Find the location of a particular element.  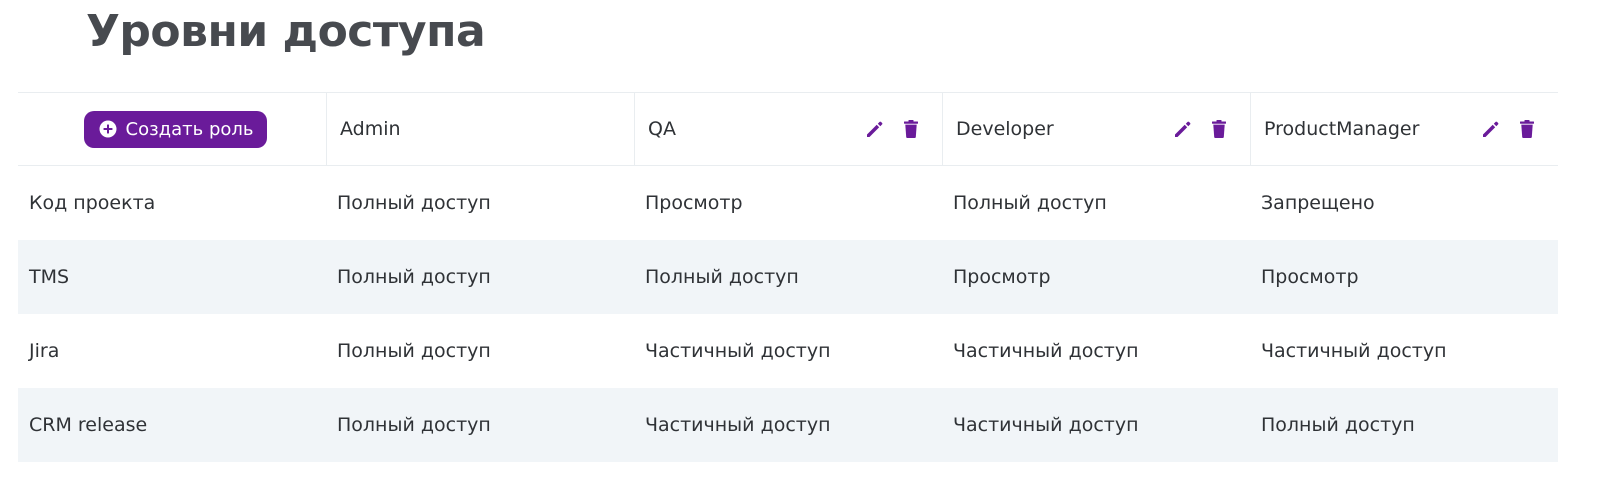

create-role-label: Создать роль is located at coordinates (189, 129).